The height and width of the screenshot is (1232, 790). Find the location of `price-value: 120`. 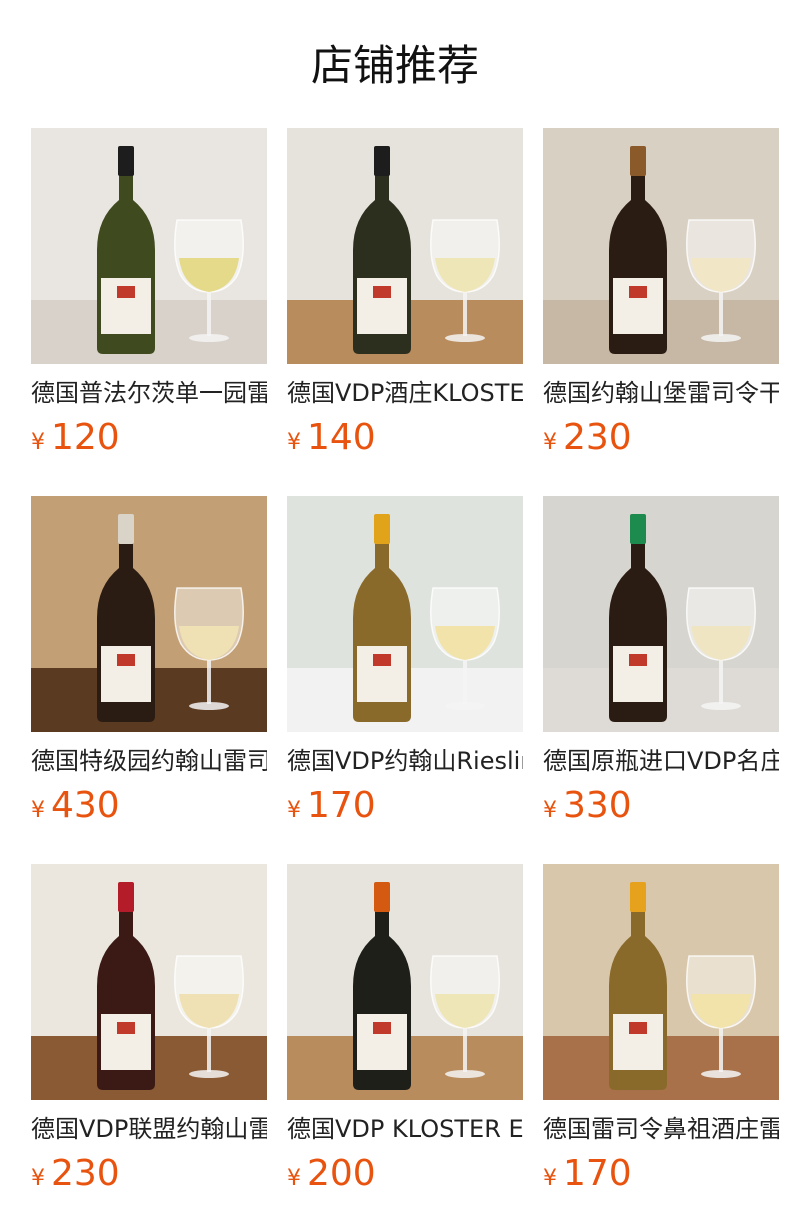

price-value: 120 is located at coordinates (85, 437).